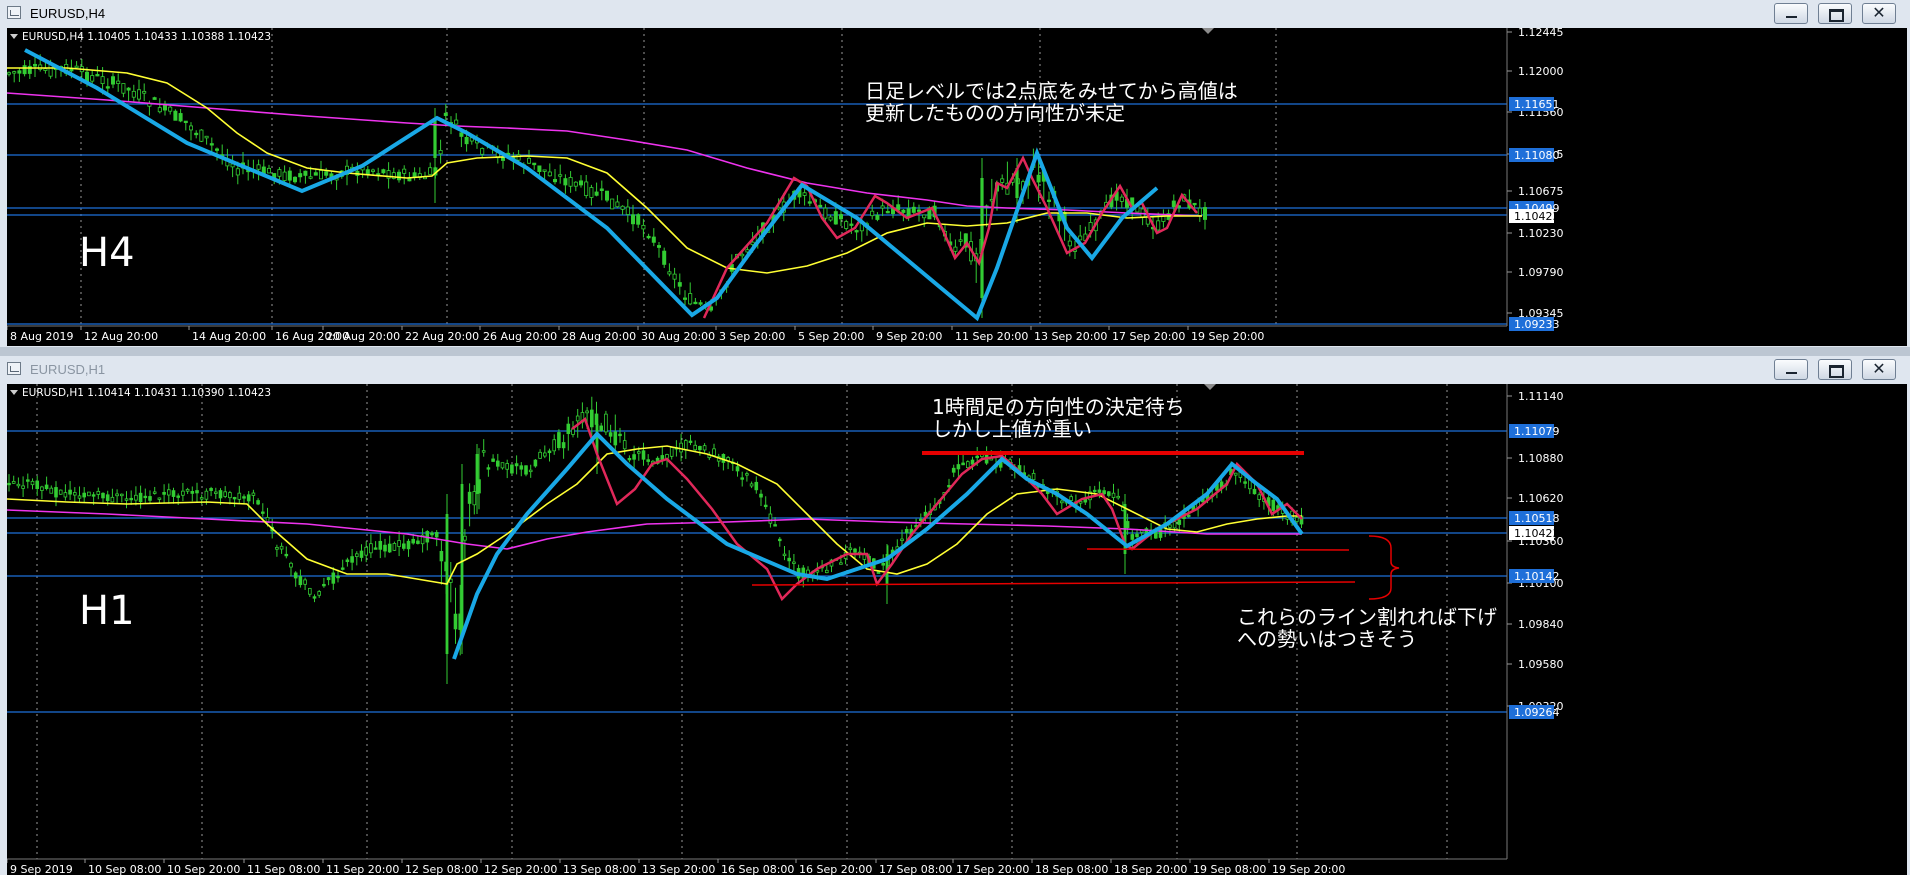  Describe the element at coordinates (1879, 369) in the screenshot. I see `h1-close-button: ✕` at that location.